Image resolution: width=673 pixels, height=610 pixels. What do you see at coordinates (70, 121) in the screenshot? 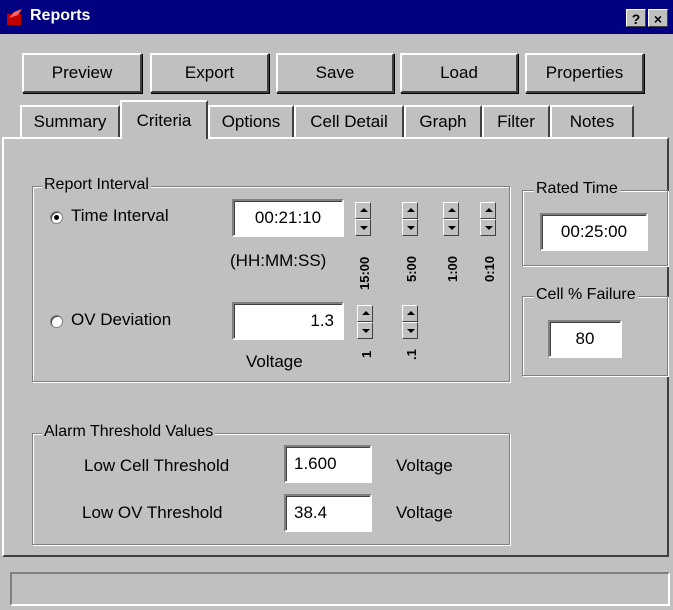
I see `tab-summary: Summary` at bounding box center [70, 121].